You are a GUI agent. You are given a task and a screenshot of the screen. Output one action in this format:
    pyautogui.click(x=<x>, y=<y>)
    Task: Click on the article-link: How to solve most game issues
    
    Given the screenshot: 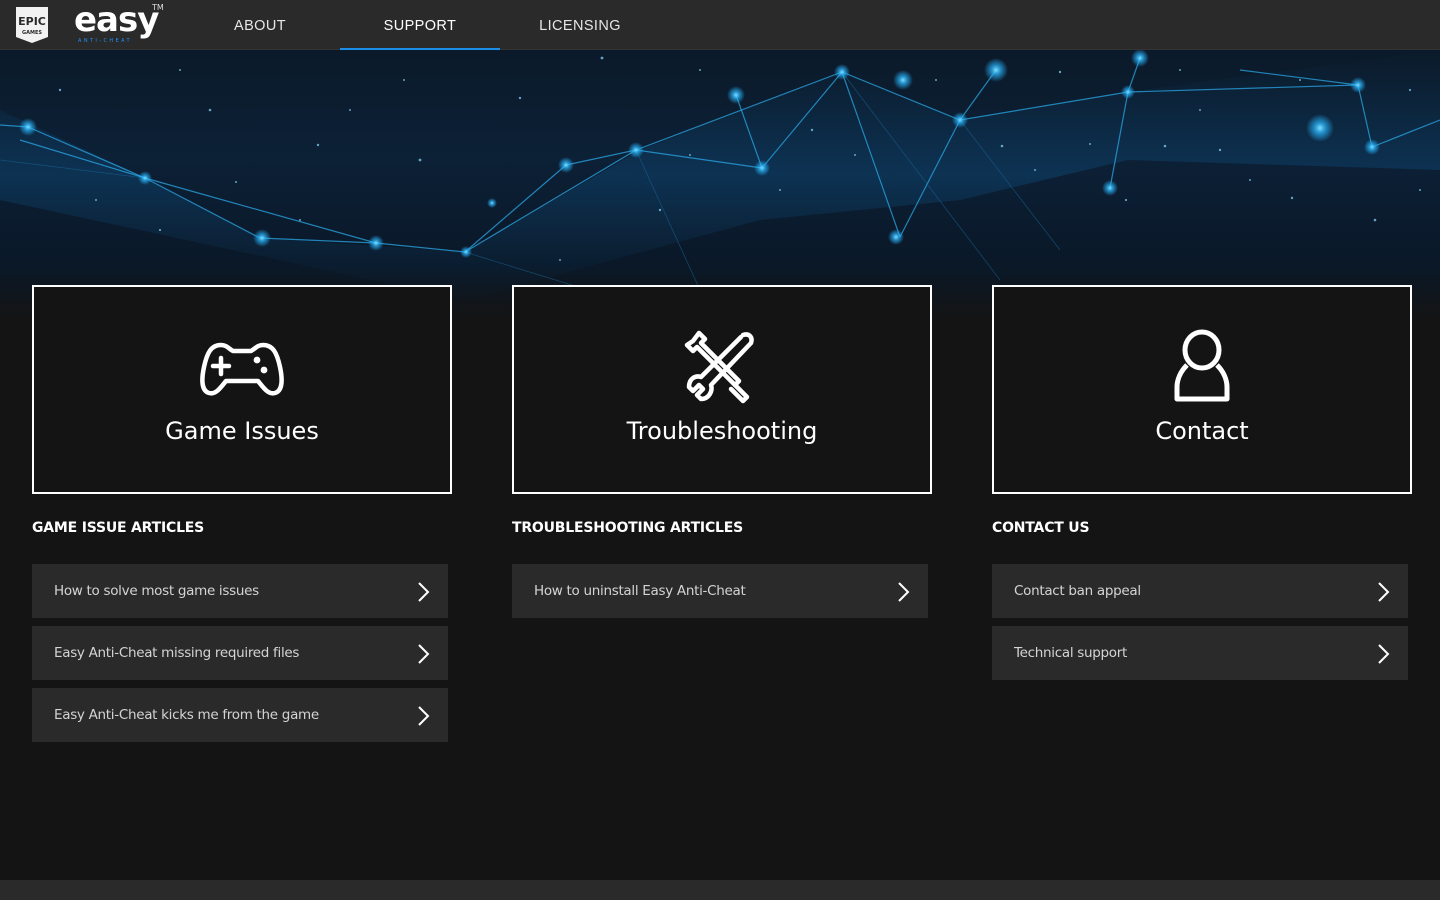 What is the action you would take?
    pyautogui.click(x=240, y=591)
    